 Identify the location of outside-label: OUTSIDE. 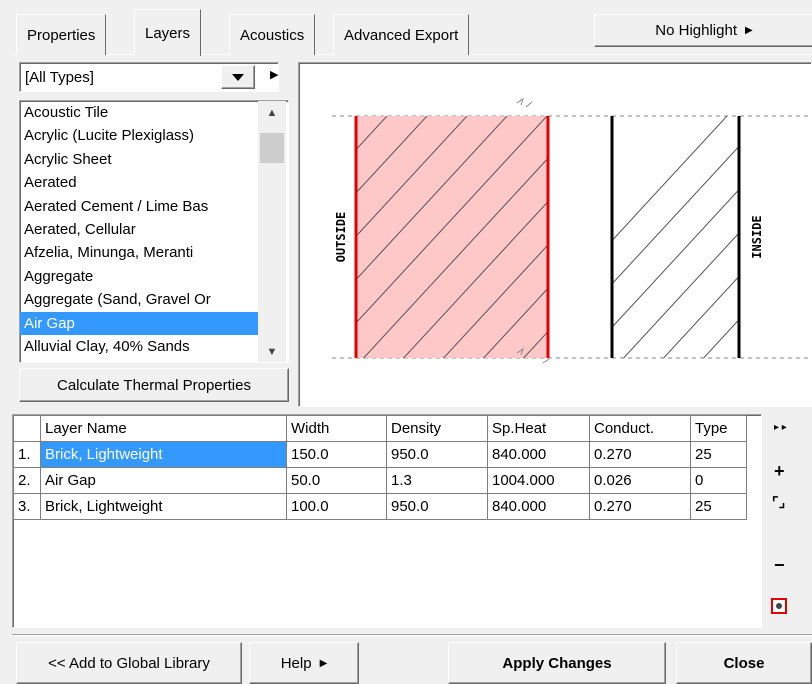
(341, 237).